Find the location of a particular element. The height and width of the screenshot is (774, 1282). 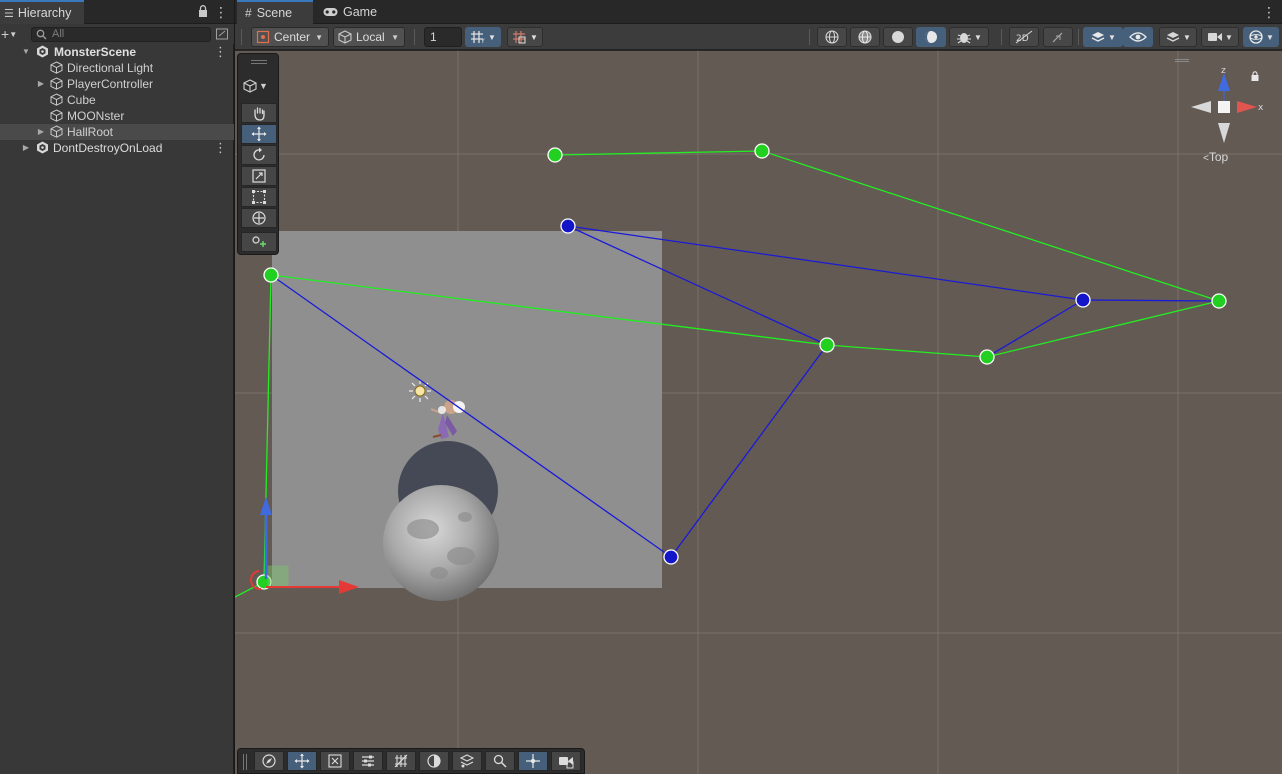

eye-icon is located at coordinates (1138, 37).